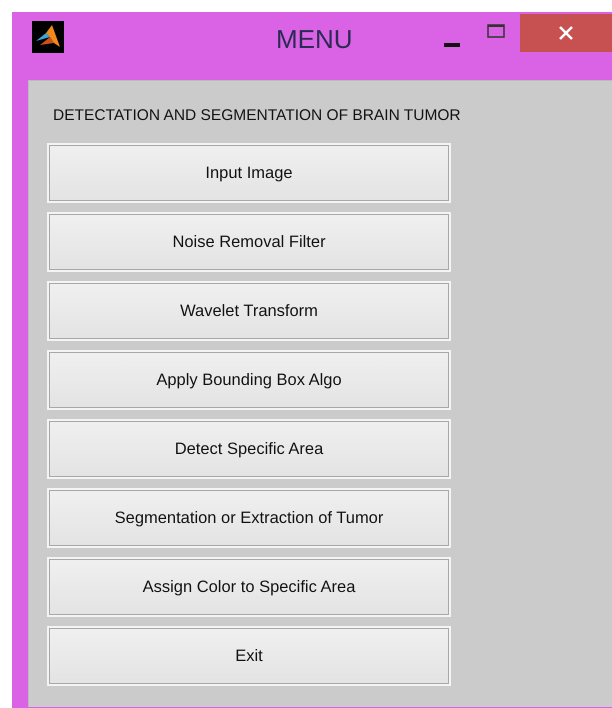 This screenshot has width=612, height=708. What do you see at coordinates (249, 173) in the screenshot?
I see `menu-button: Input Image` at bounding box center [249, 173].